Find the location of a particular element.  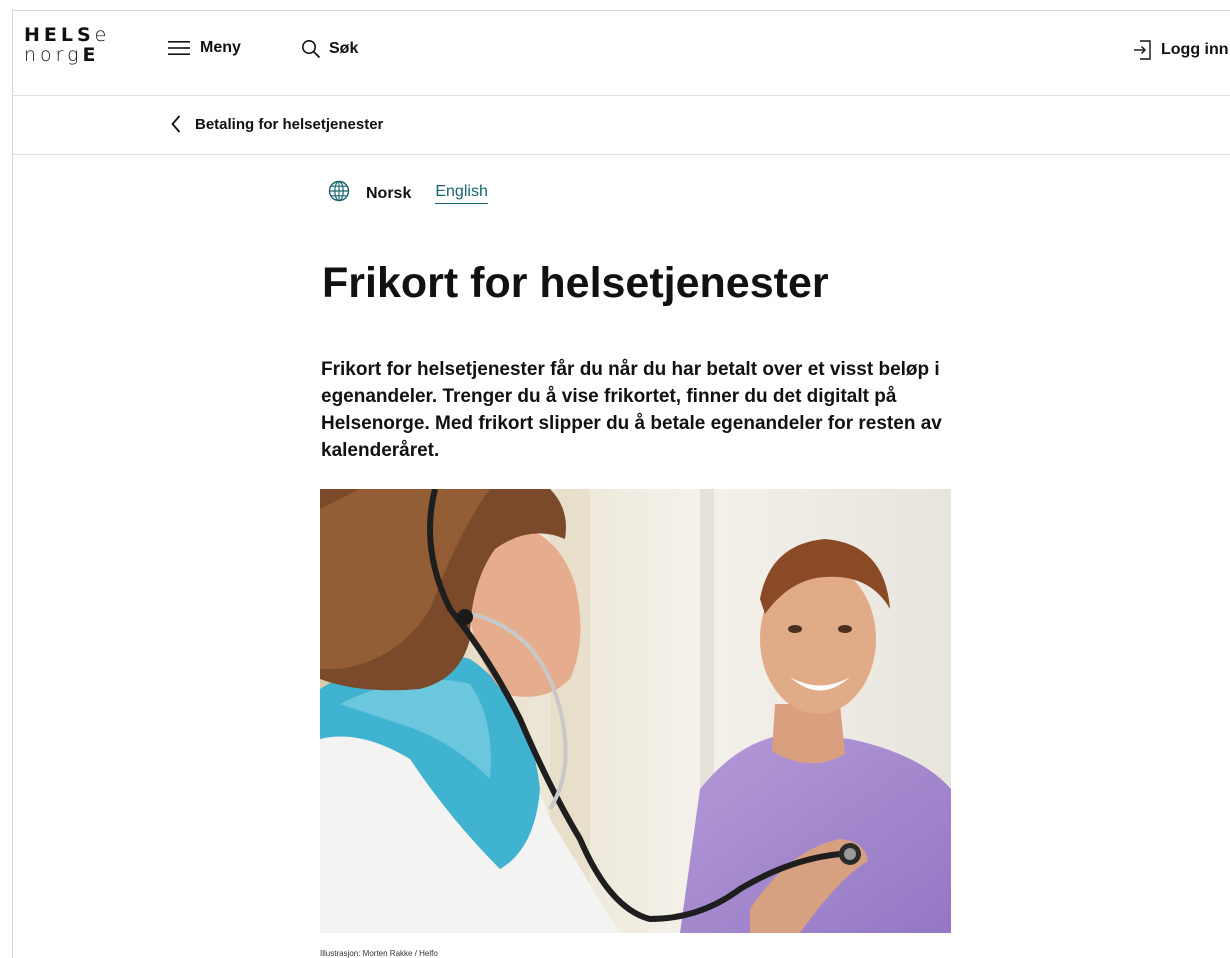

language-norsk: Norsk is located at coordinates (389, 193).